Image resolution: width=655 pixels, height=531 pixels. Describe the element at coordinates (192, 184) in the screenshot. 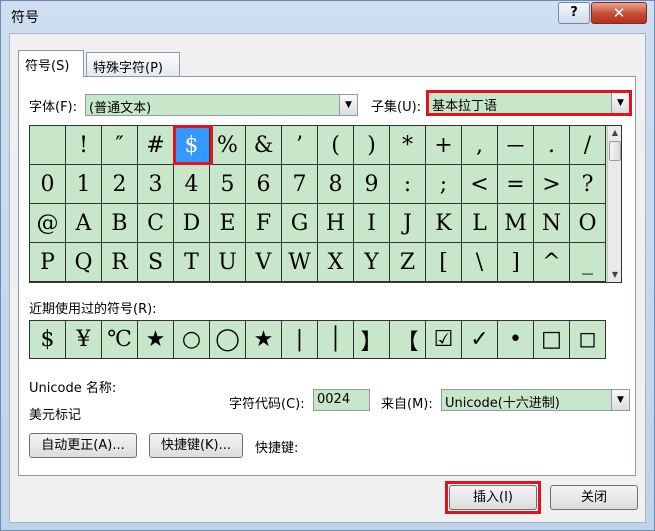

I see `symbol-cell: 4` at that location.